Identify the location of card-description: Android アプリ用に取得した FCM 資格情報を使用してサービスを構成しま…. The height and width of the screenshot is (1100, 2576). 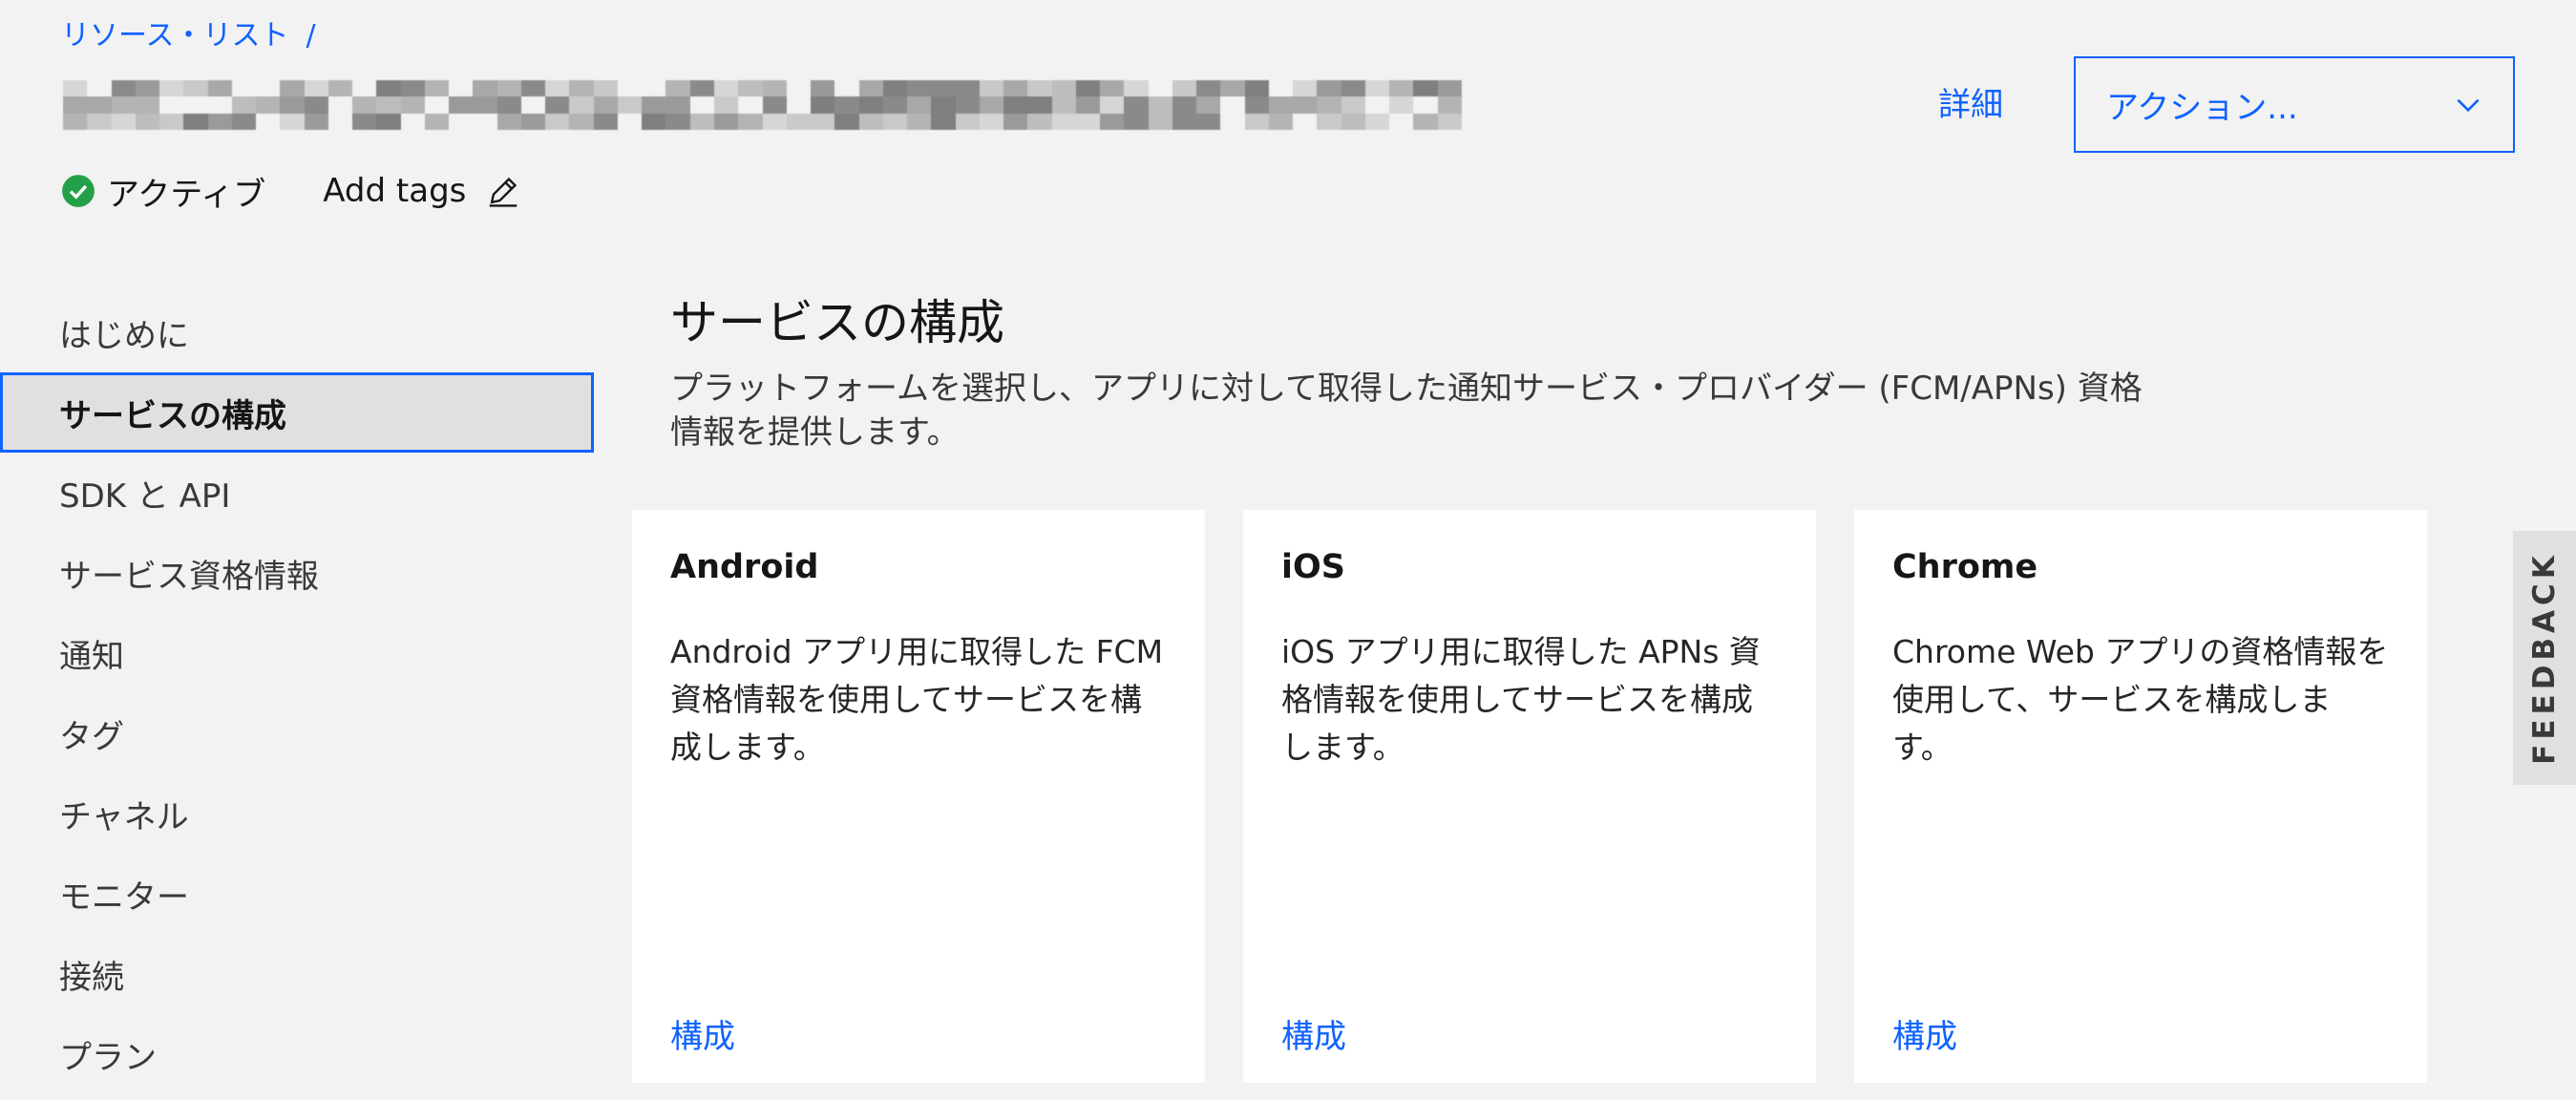
(917, 700).